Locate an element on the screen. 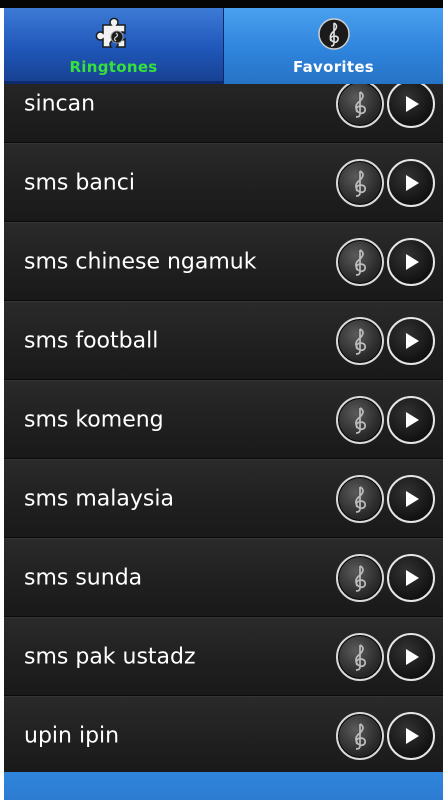 This screenshot has width=443, height=800. tab-ringtones: Ringtones is located at coordinates (114, 46).